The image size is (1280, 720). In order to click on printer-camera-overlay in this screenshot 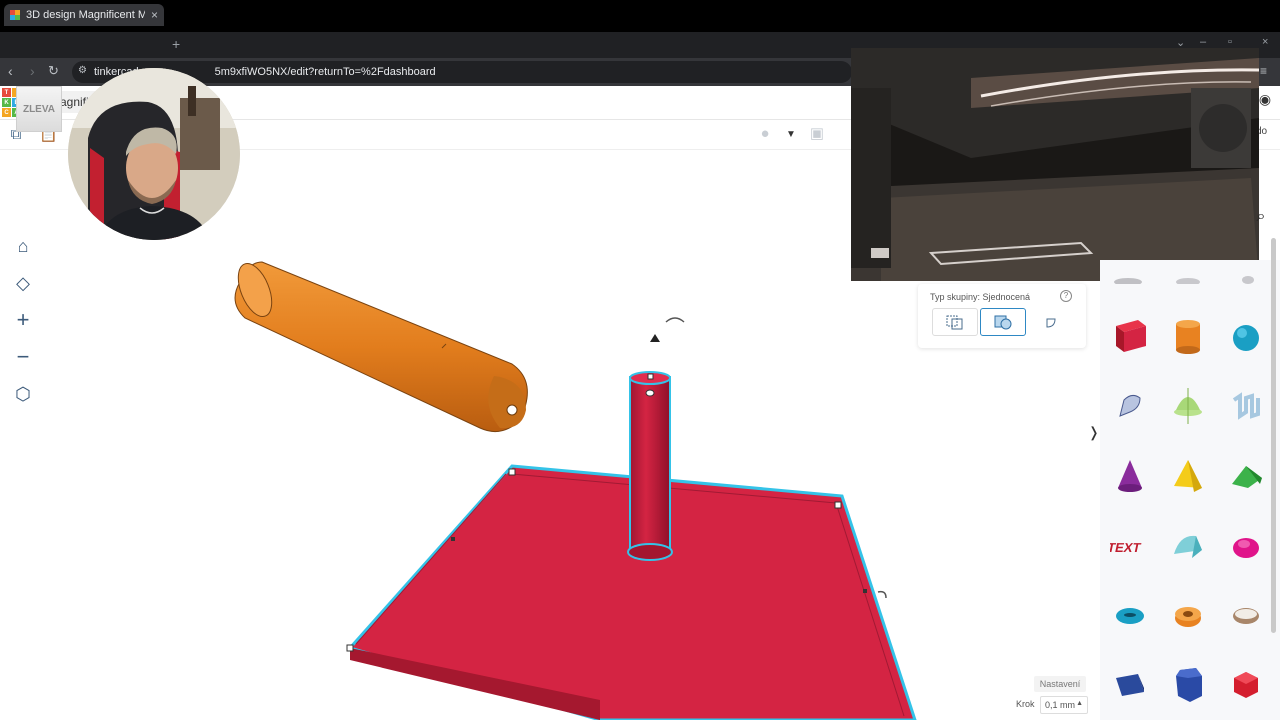, I will do `click(1055, 164)`.